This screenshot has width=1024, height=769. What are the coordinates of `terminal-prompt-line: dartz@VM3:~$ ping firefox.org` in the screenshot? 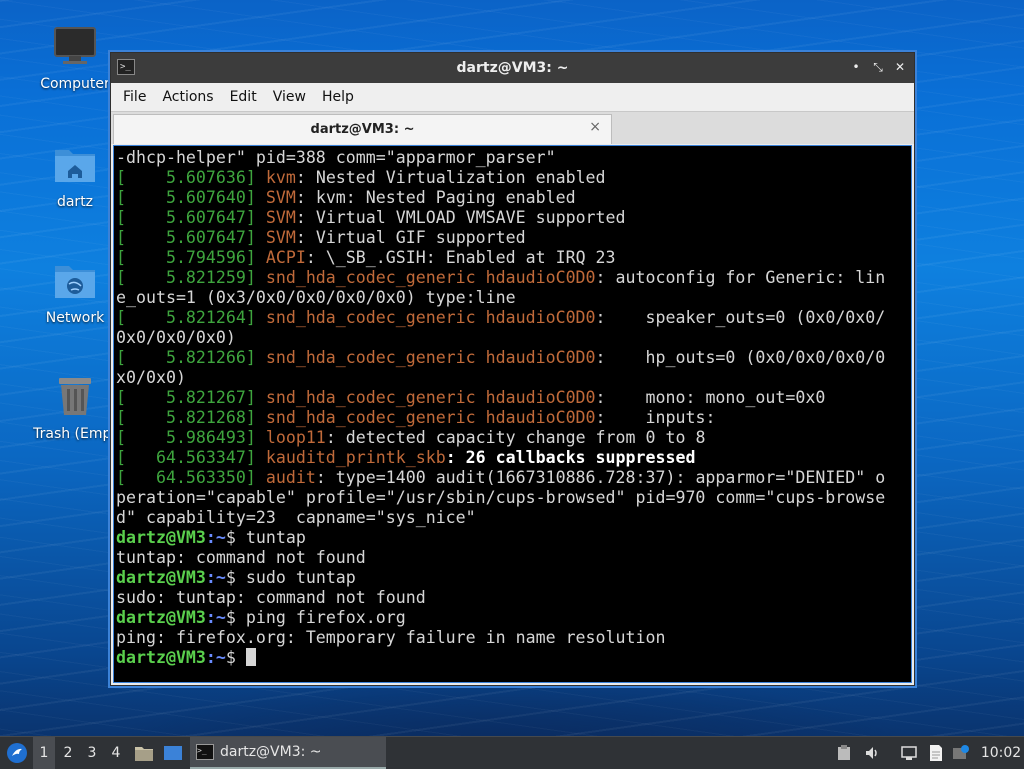 It's located at (513, 618).